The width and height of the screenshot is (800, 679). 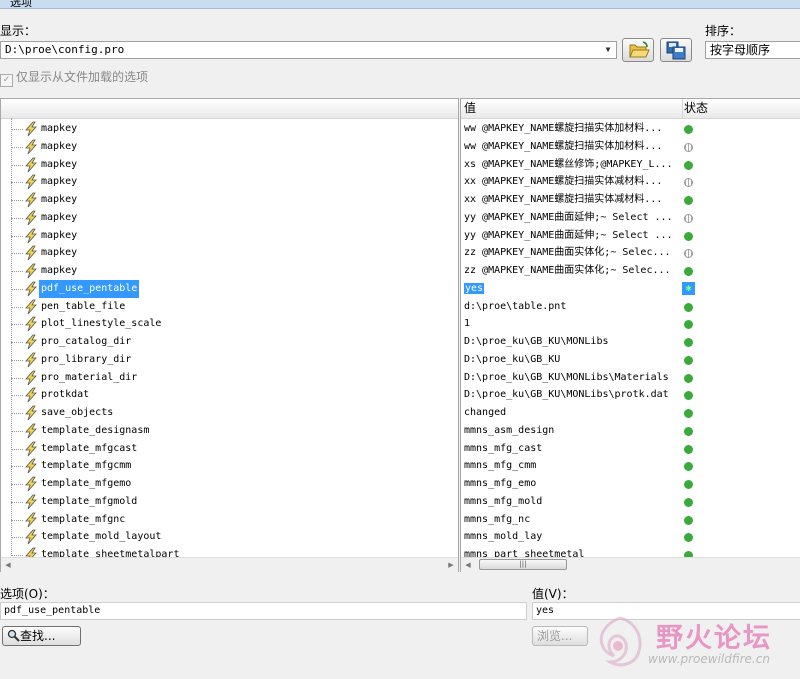 I want to click on config-file-combo: D:\proe\config.pro ▼, so click(x=308, y=50).